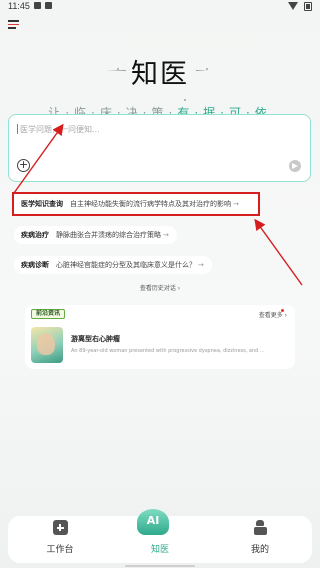  Describe the element at coordinates (278, 252) in the screenshot. I see `annotation-arrow-to-chip` at that location.